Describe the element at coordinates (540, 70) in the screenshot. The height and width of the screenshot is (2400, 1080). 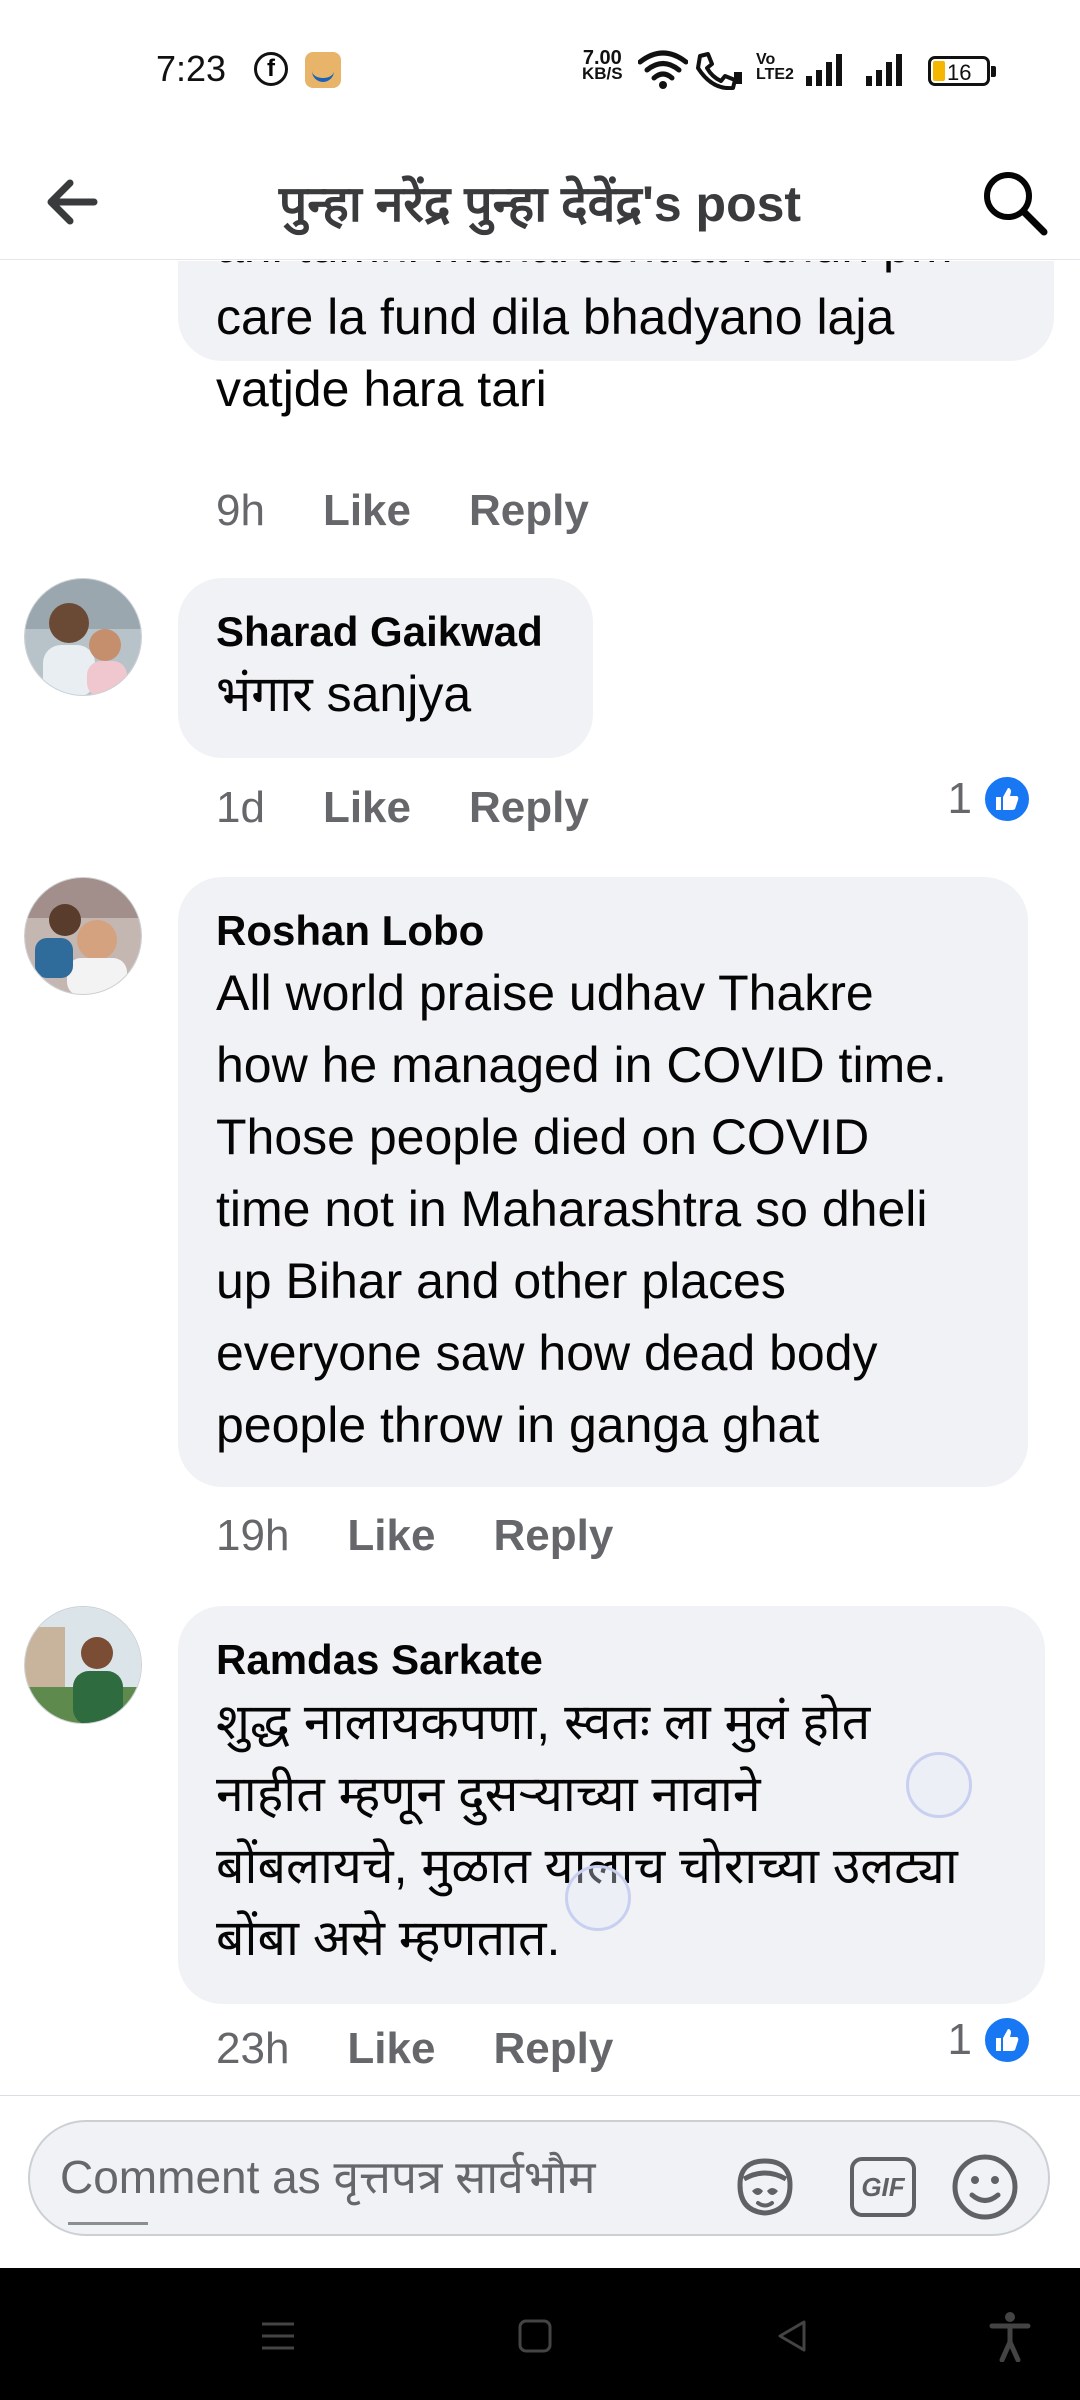
I see `status-bar: 7:23 f 7.00 KB/S Vo LTE2 16` at that location.